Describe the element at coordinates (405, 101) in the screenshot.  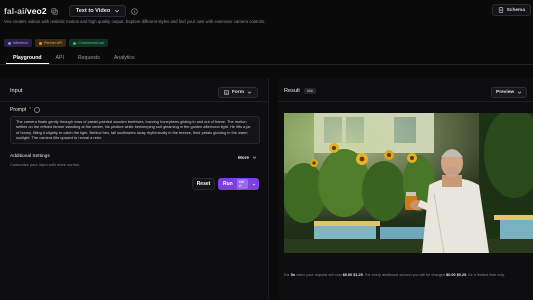
I see `result-divider` at that location.